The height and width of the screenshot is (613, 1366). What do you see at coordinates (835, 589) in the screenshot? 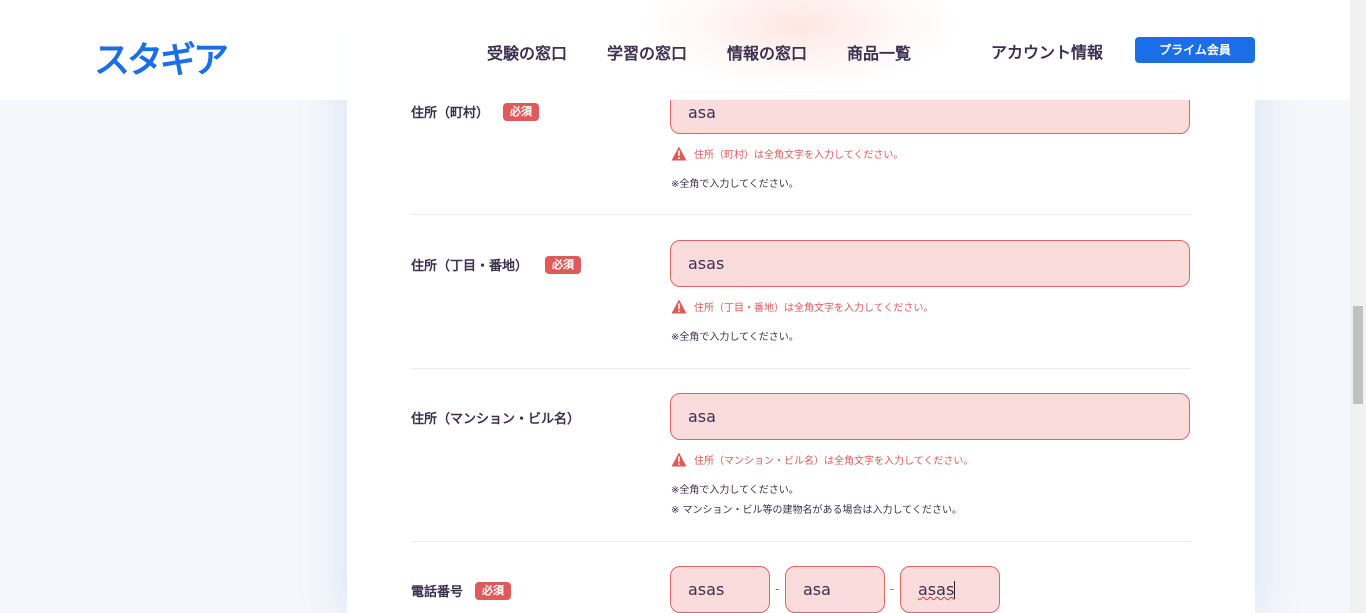
I see `phone-input-2: asa` at bounding box center [835, 589].